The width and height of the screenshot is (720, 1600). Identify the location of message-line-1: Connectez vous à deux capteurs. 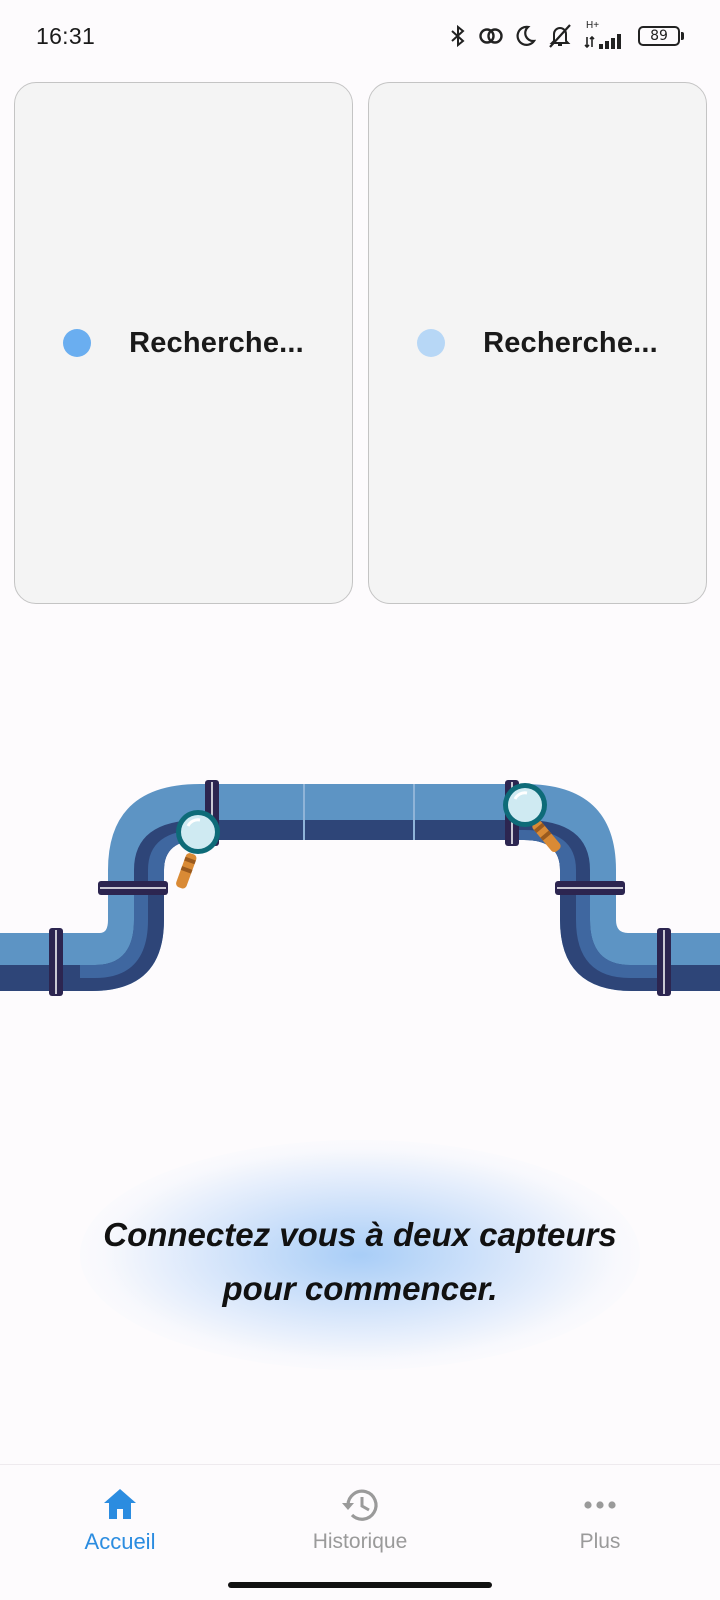
(360, 1234).